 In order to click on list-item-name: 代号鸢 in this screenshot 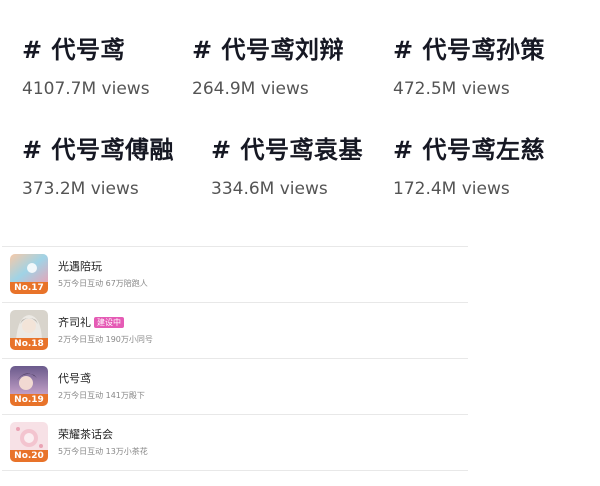, I will do `click(74, 378)`.